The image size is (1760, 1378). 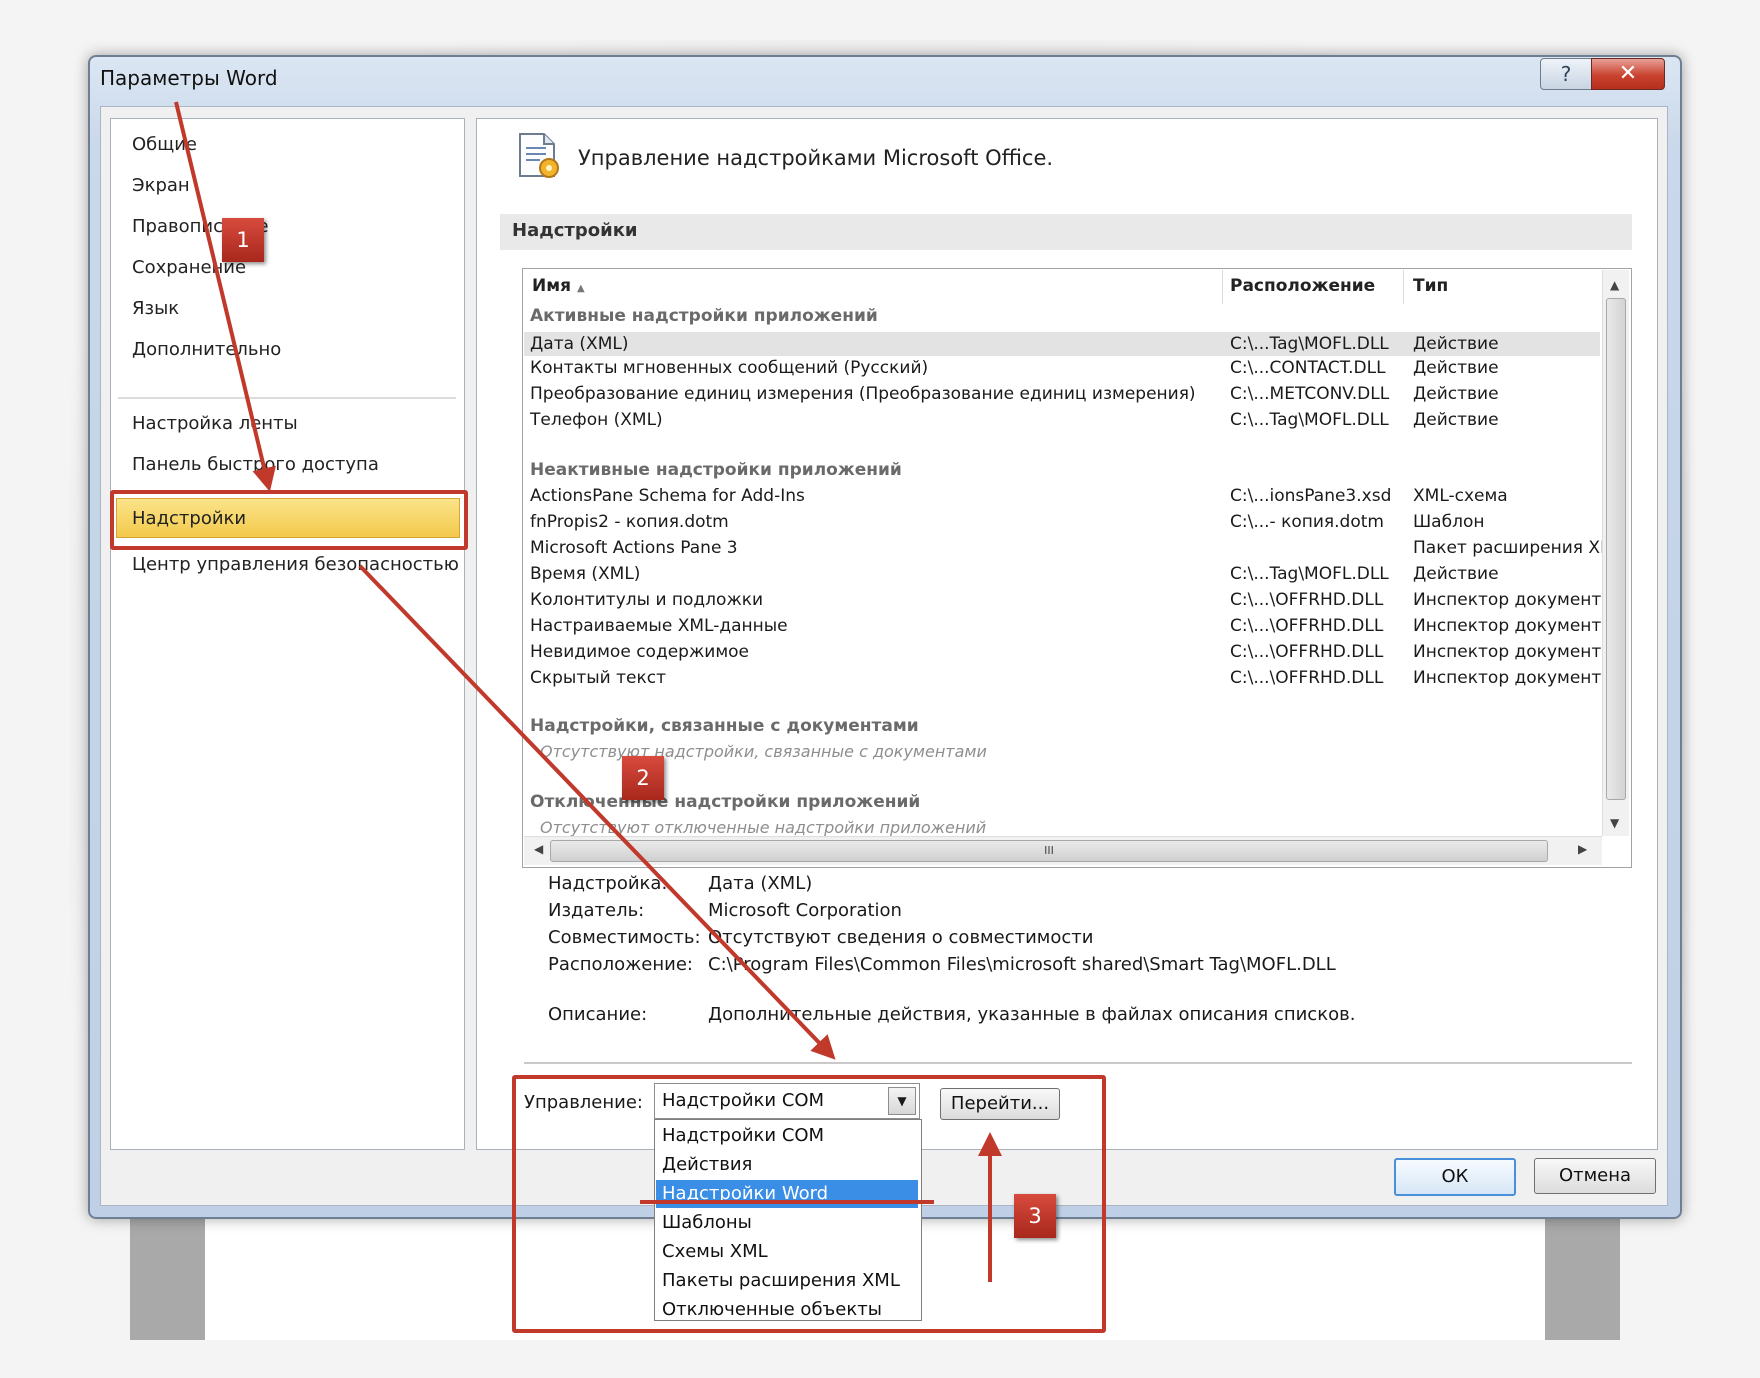 What do you see at coordinates (225, 296) in the screenshot?
I see `arrow-to-addins` at bounding box center [225, 296].